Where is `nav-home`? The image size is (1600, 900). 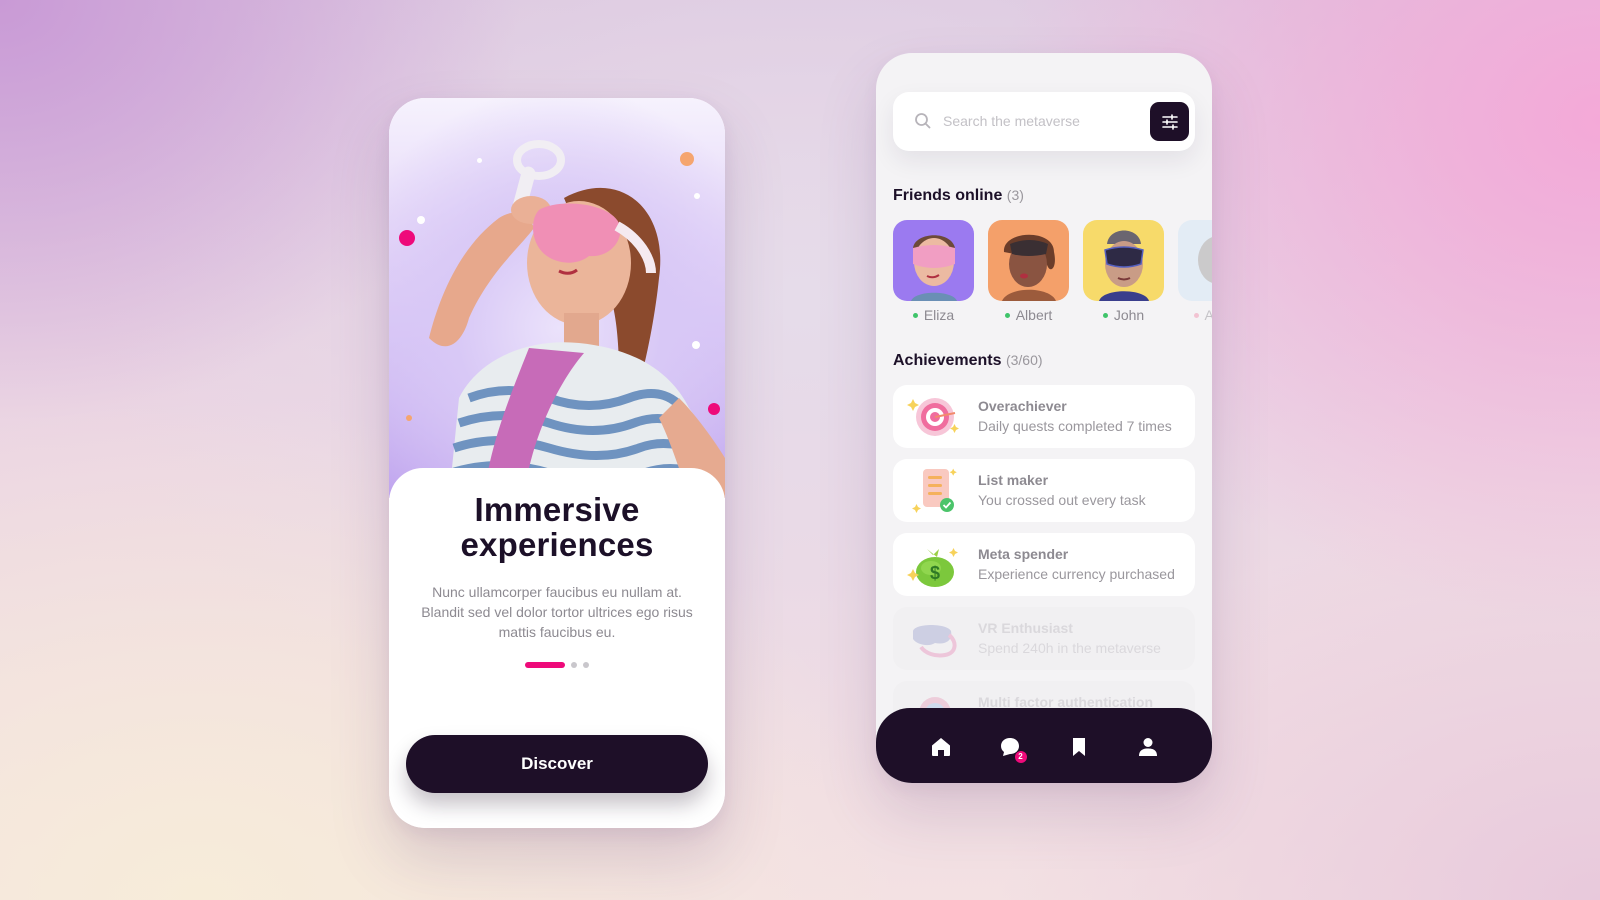
nav-home is located at coordinates (941, 747).